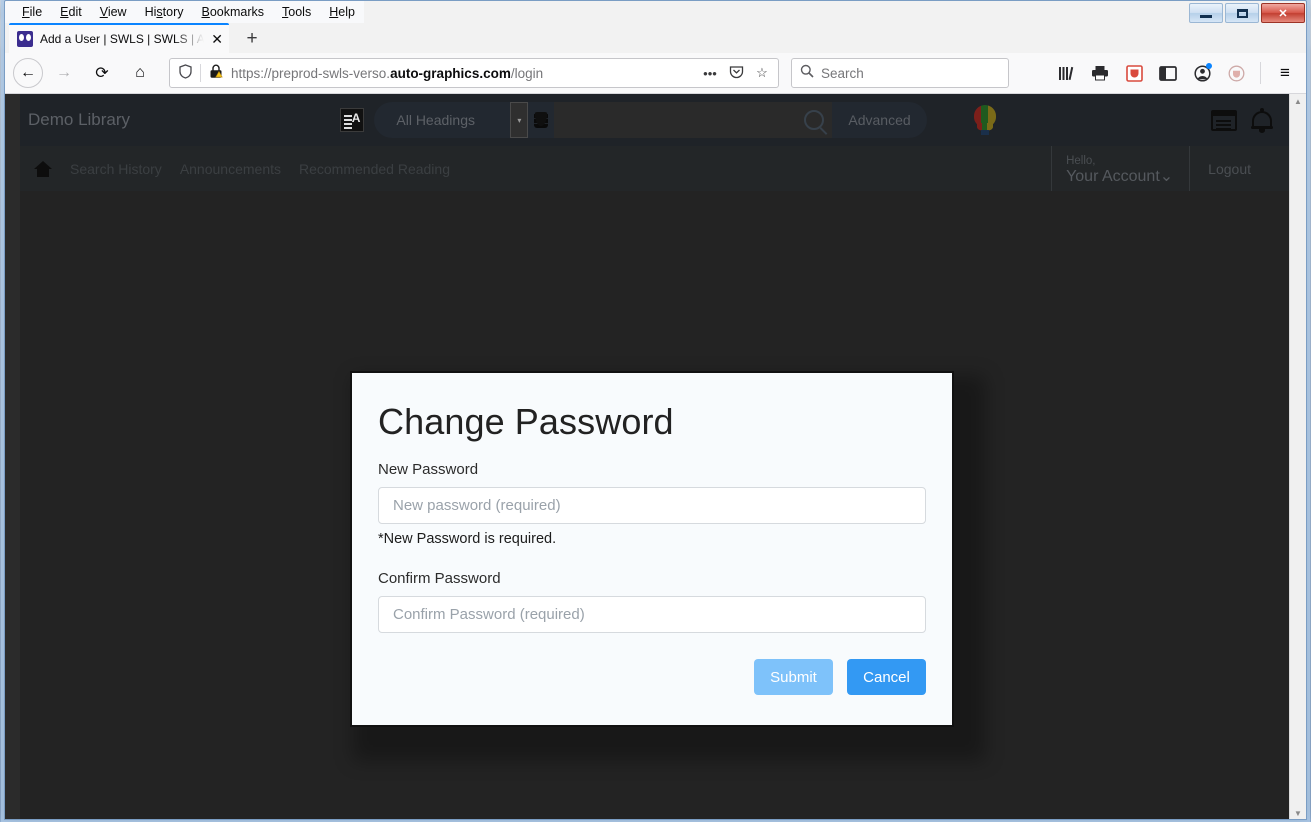 The height and width of the screenshot is (822, 1311). Describe the element at coordinates (655, 38) in the screenshot. I see `tab-strip: Add a User | SWLS | SWLS | Auto ✕ +` at that location.